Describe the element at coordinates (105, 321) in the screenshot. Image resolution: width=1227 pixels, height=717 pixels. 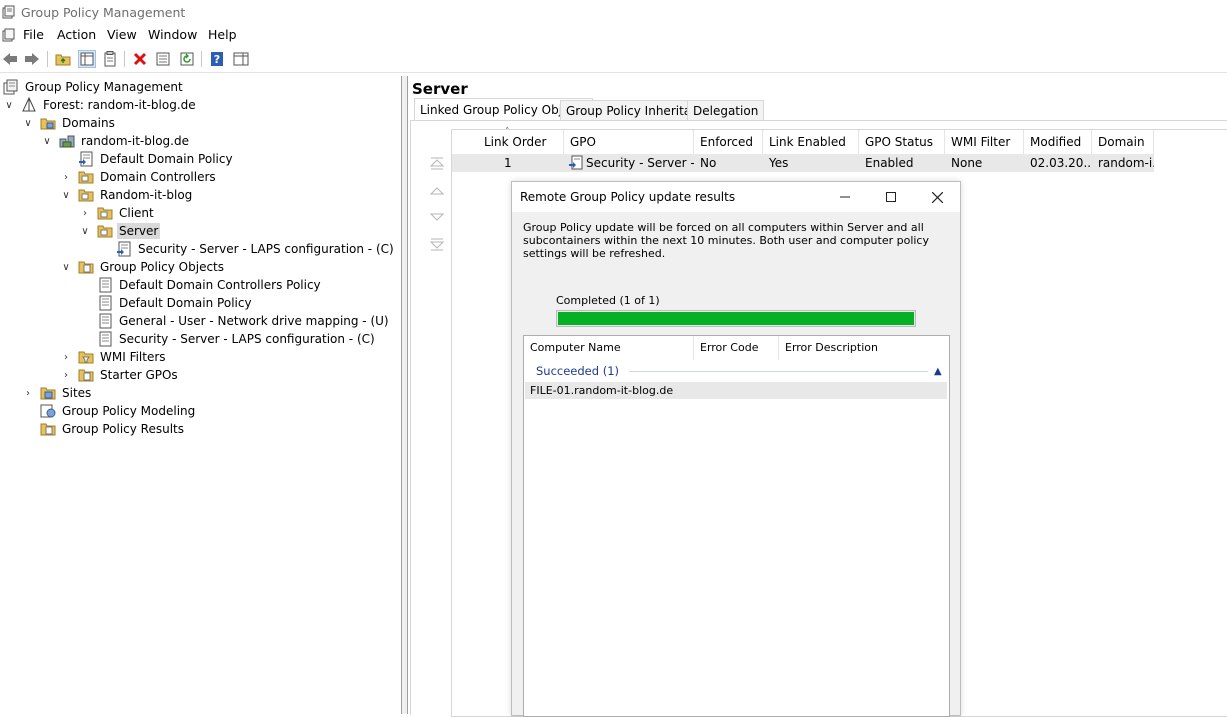
I see `gpo-icon` at that location.